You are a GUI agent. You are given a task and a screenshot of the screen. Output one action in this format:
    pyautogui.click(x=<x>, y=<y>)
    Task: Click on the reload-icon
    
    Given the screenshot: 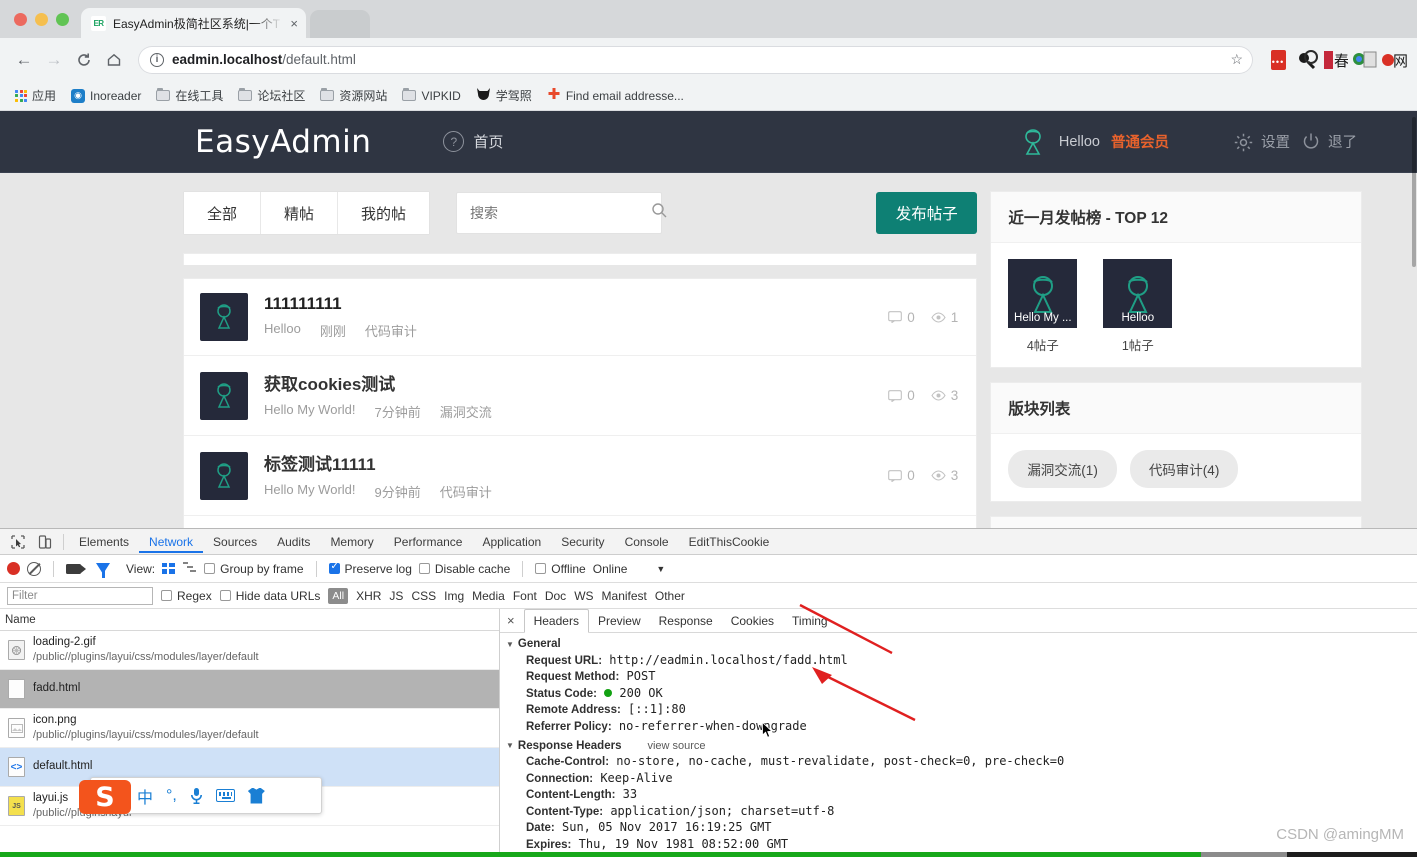 What is the action you would take?
    pyautogui.click(x=84, y=60)
    